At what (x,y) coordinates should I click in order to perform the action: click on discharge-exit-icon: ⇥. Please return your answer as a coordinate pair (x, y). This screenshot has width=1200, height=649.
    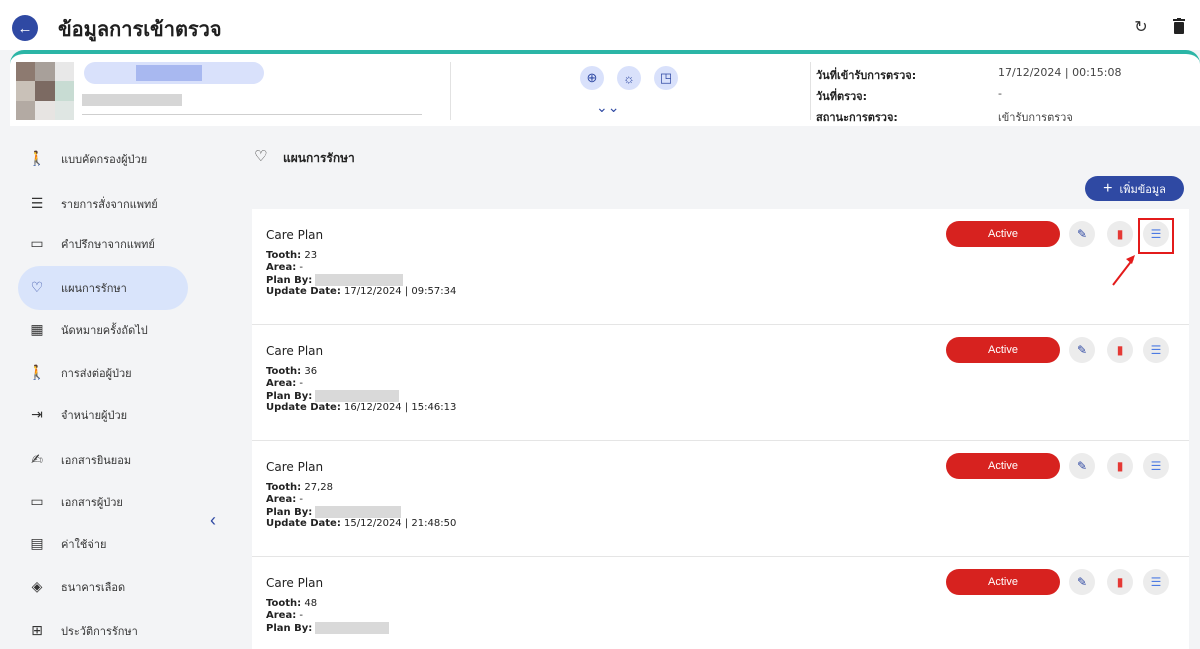
    Looking at the image, I should click on (37, 415).